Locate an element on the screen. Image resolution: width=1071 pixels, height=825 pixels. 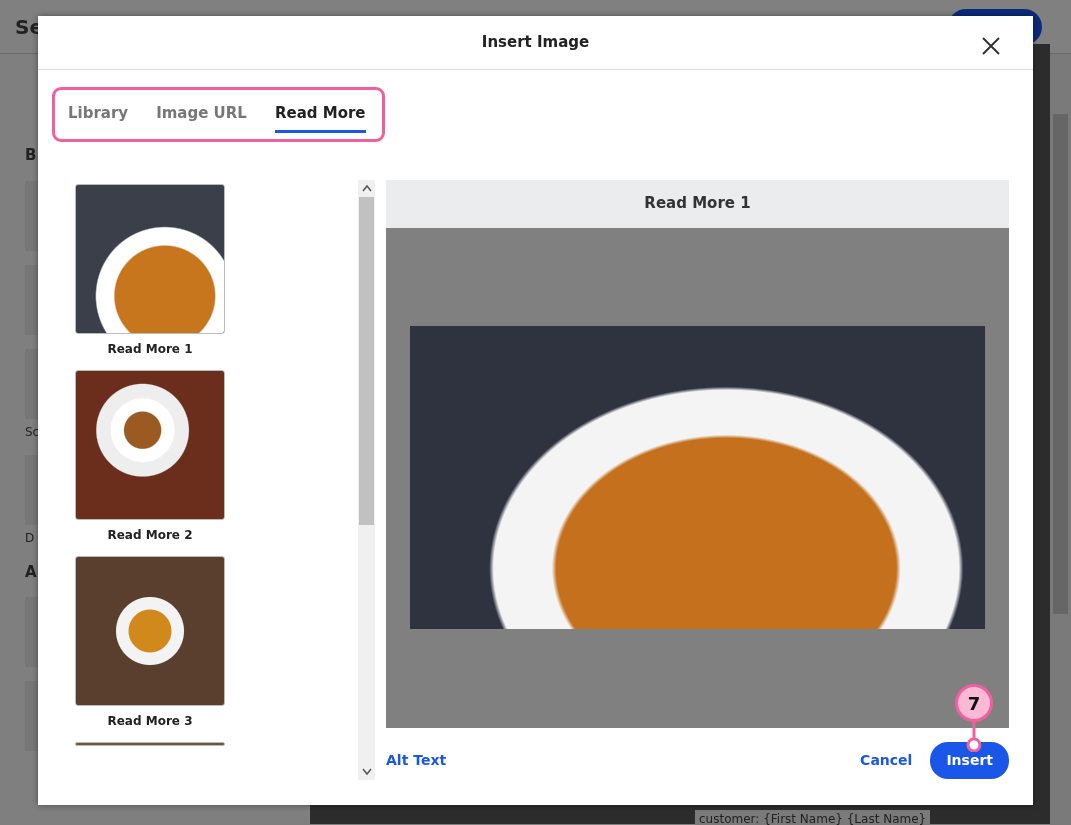
alt-text-link: Alt Text is located at coordinates (416, 760).